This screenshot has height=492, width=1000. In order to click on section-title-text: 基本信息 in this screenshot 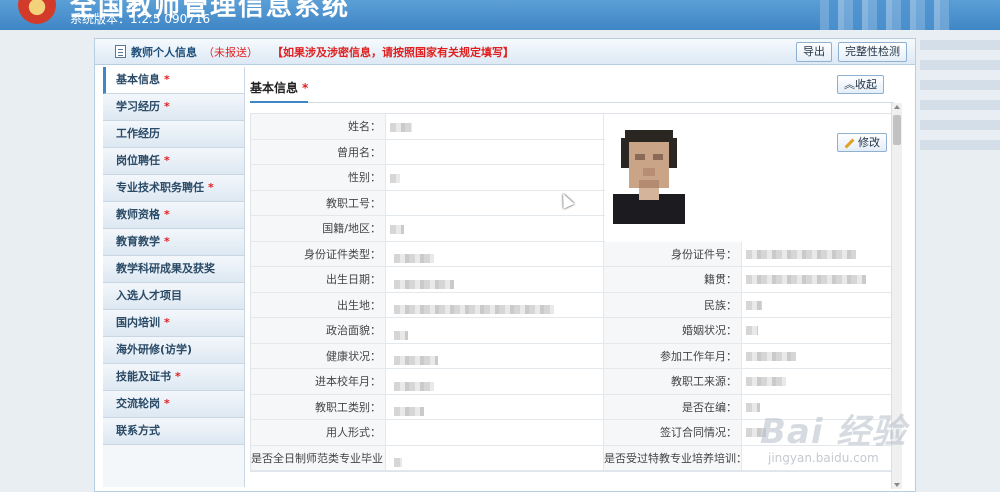, I will do `click(274, 88)`.